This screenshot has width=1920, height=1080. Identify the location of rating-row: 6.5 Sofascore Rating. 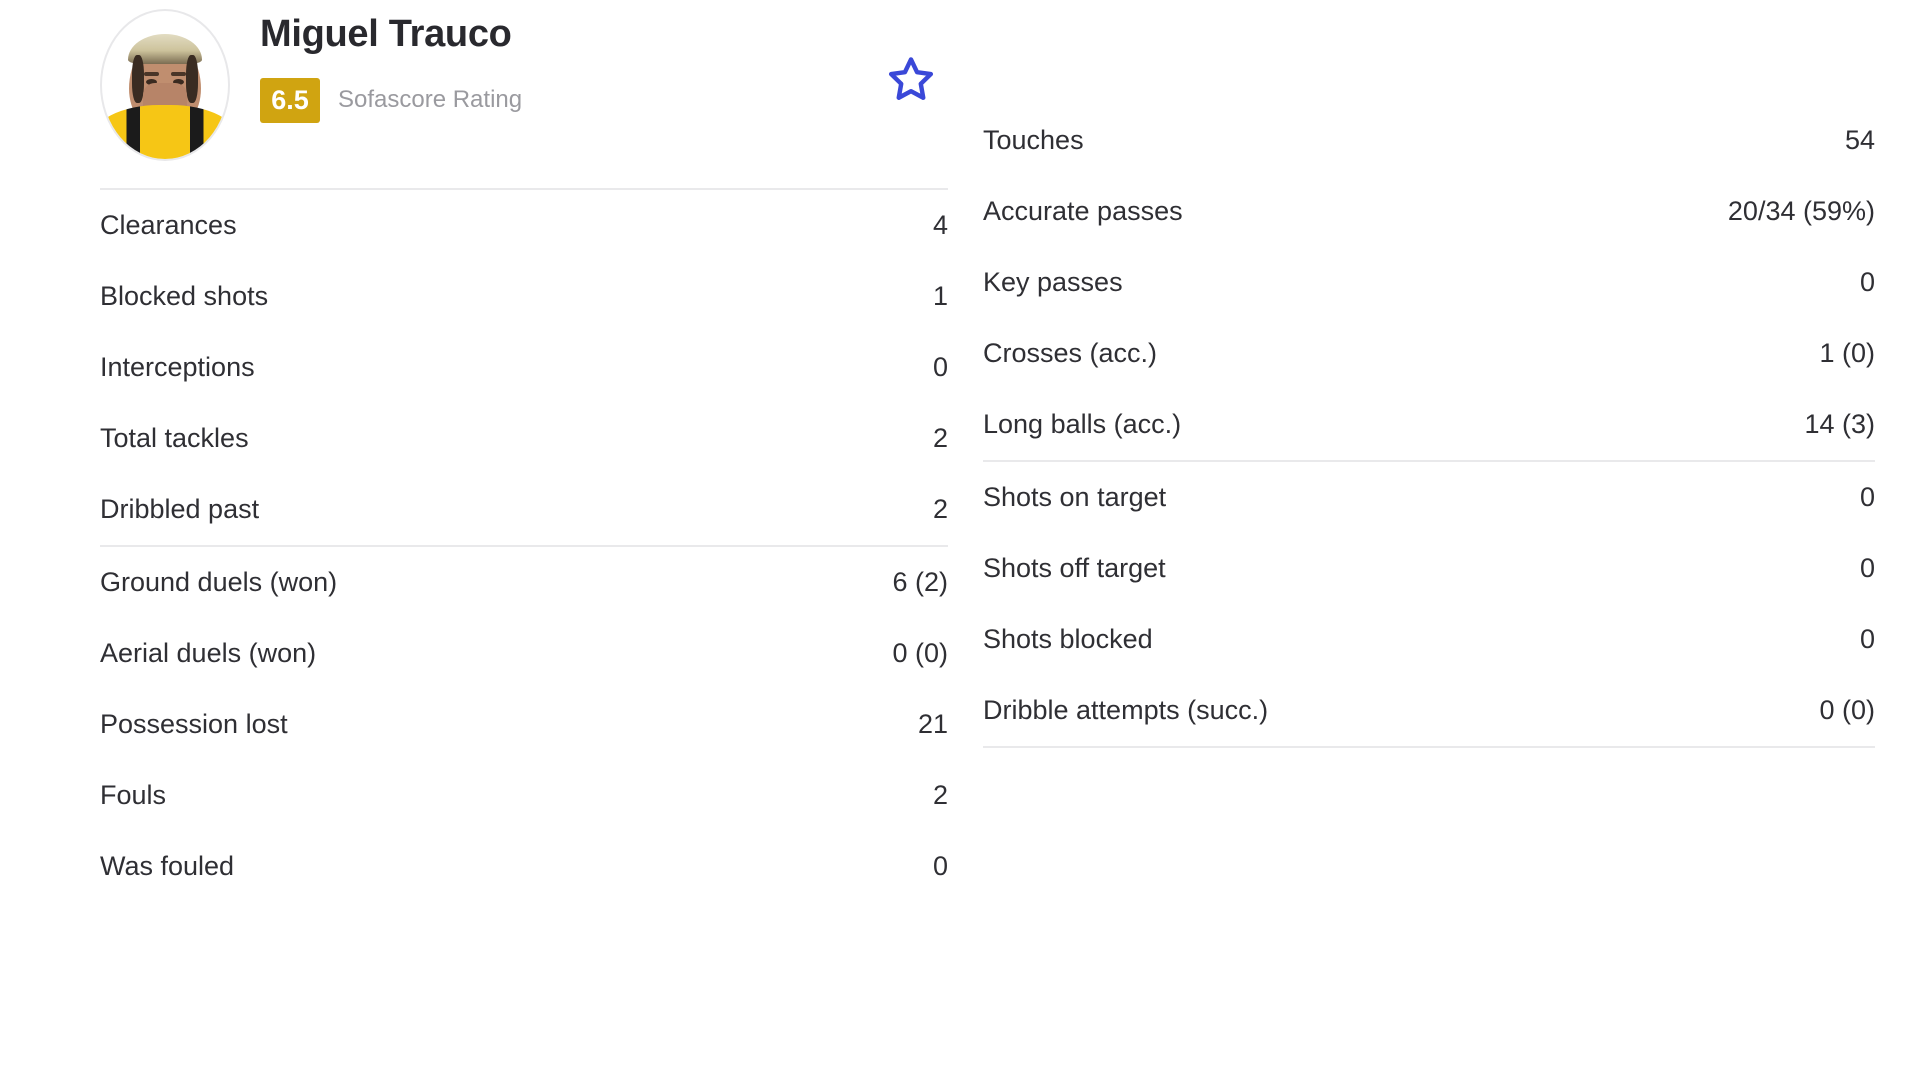
(391, 100).